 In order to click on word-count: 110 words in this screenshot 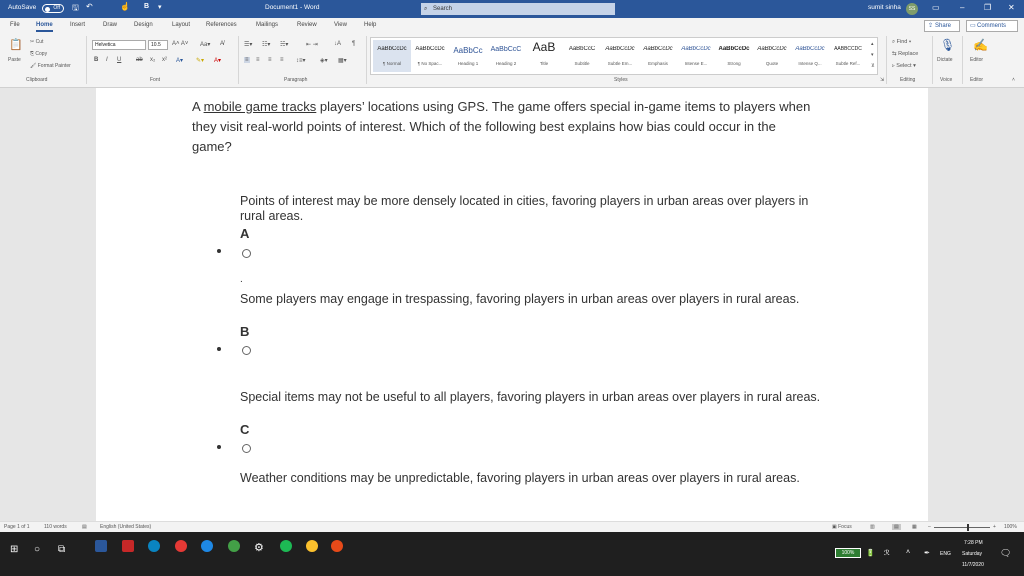, I will do `click(55, 527)`.